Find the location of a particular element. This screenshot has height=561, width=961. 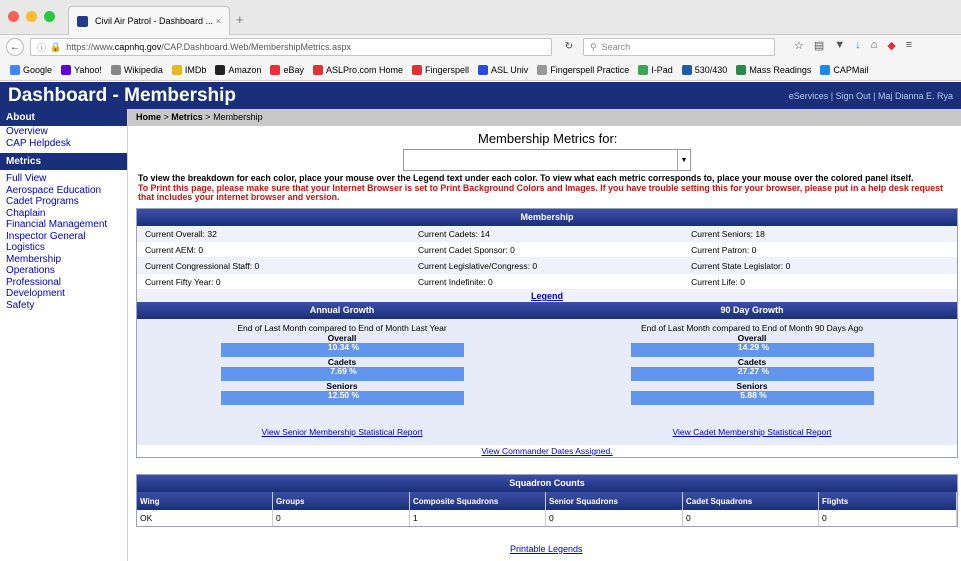

download-icon: ↓ is located at coordinates (858, 45).